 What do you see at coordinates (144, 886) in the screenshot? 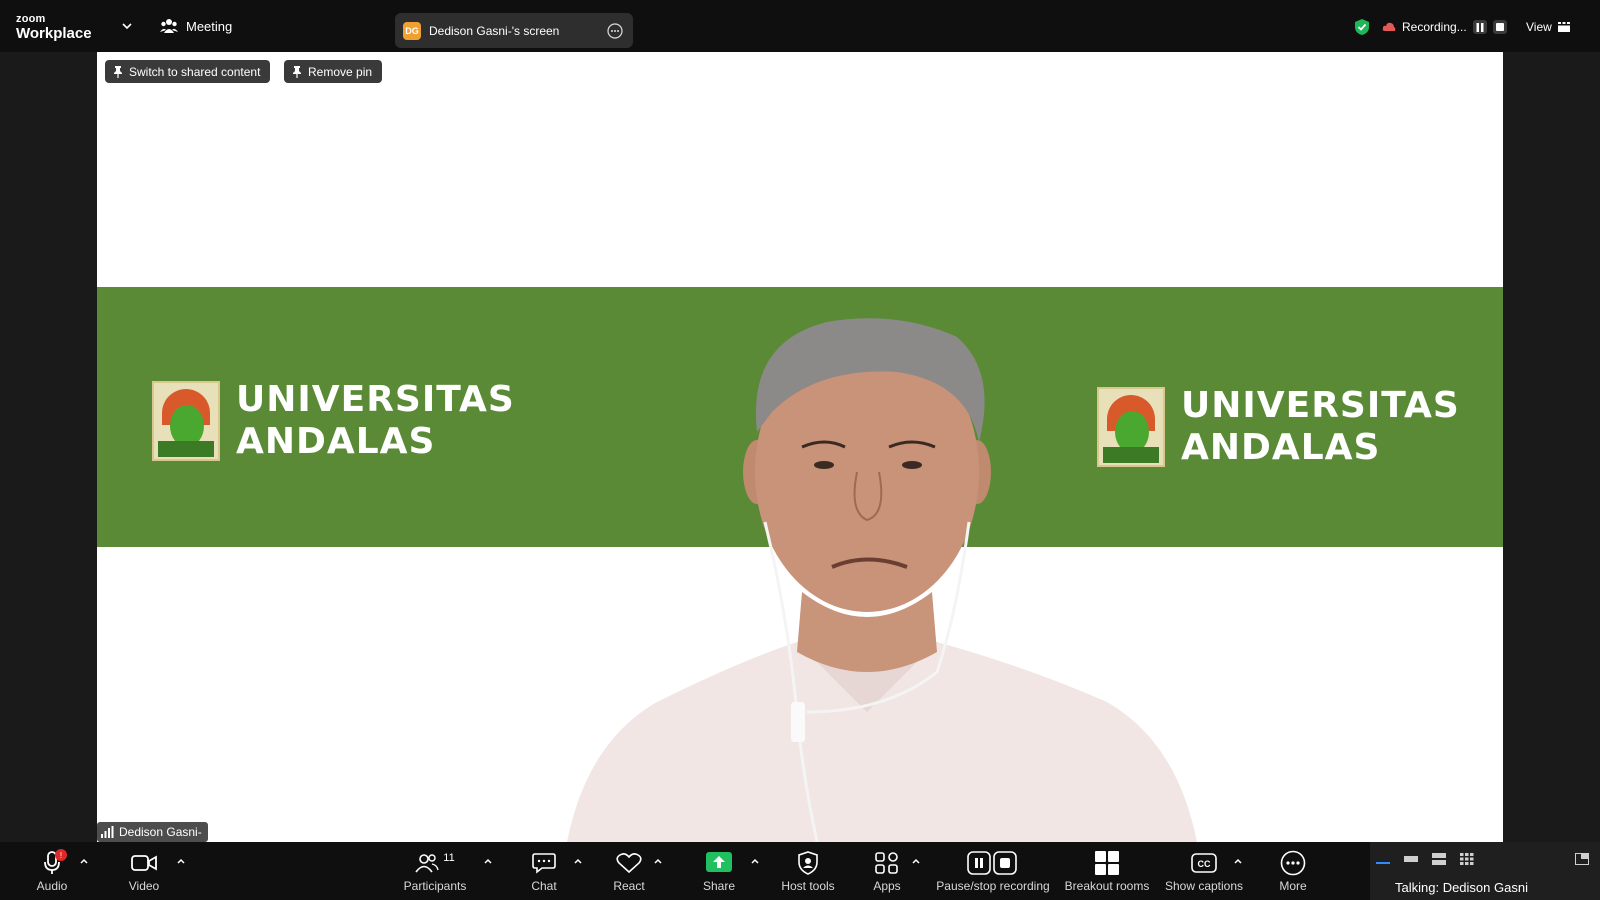
I see `video-label: Video` at bounding box center [144, 886].